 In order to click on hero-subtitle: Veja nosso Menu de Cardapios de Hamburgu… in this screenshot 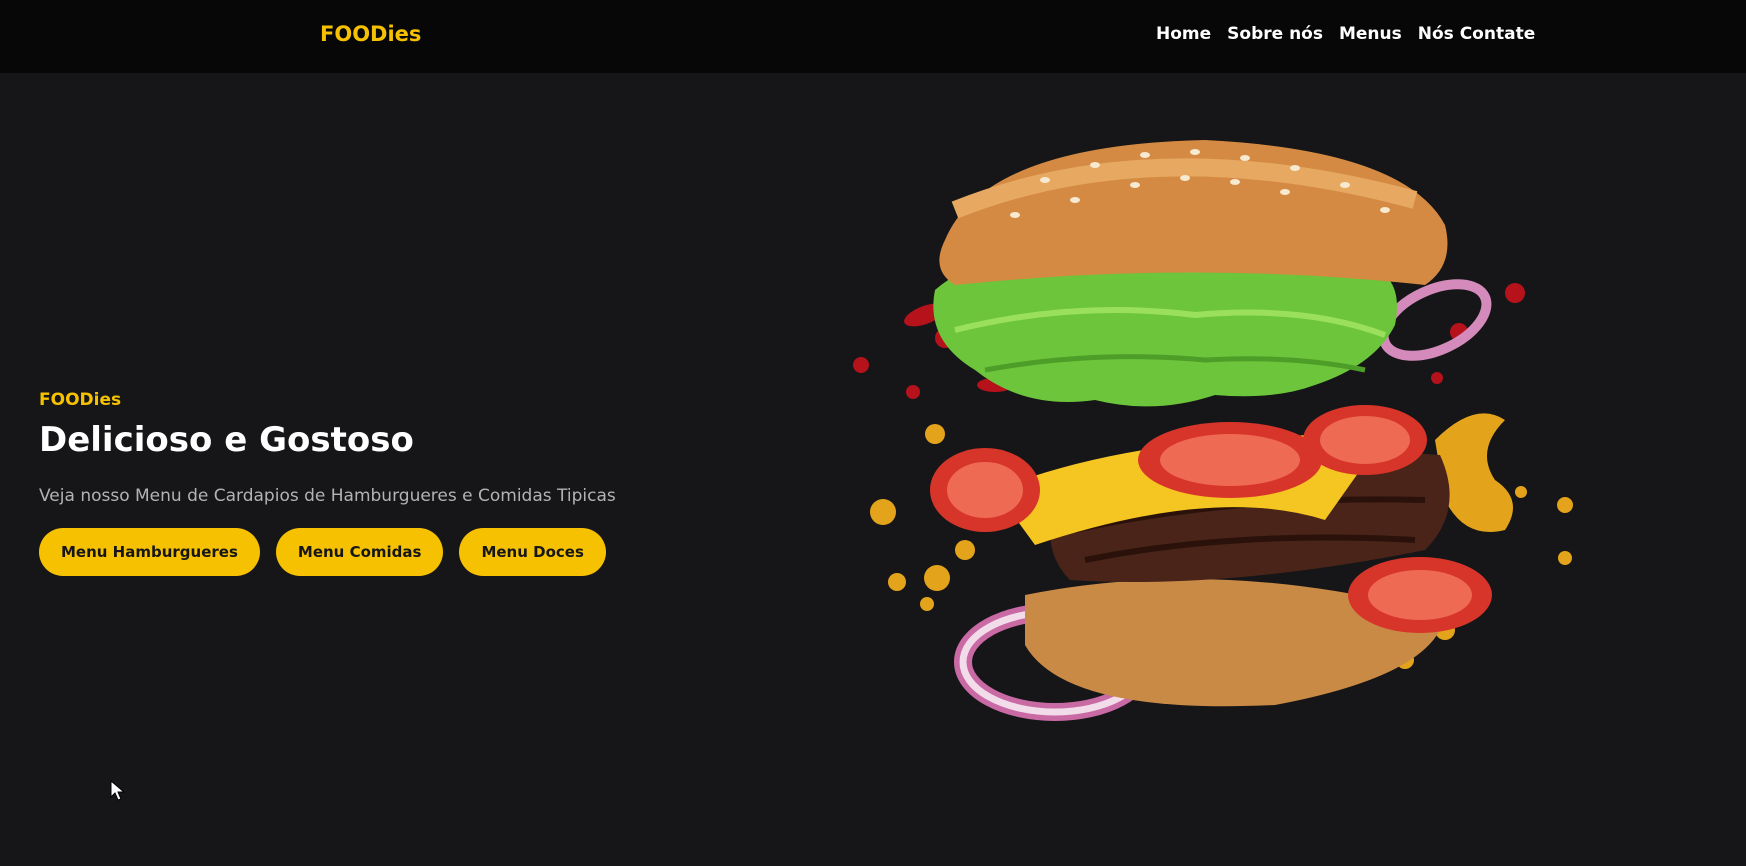, I will do `click(327, 496)`.